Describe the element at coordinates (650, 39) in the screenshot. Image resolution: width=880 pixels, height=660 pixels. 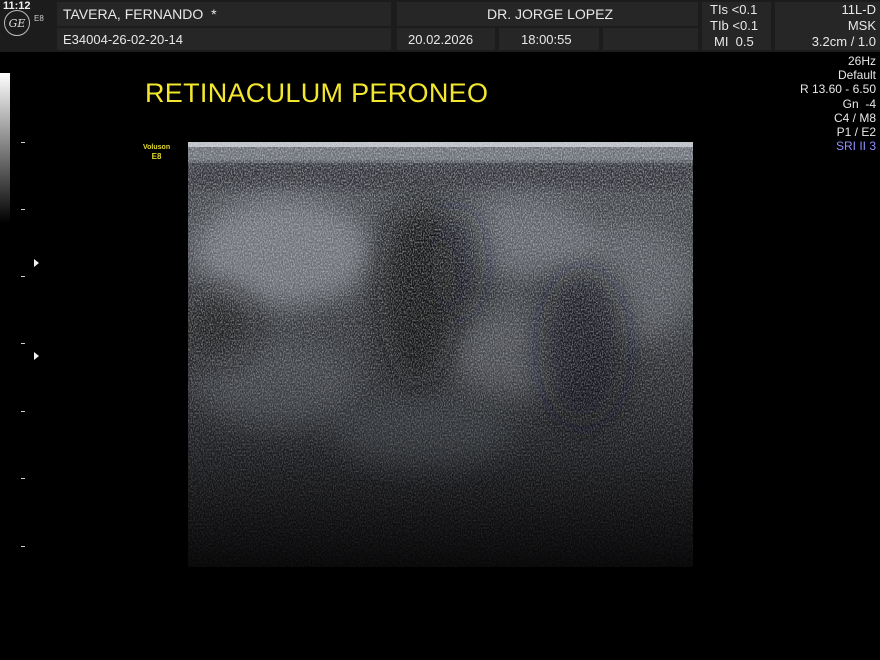
I see `blank-cell` at that location.